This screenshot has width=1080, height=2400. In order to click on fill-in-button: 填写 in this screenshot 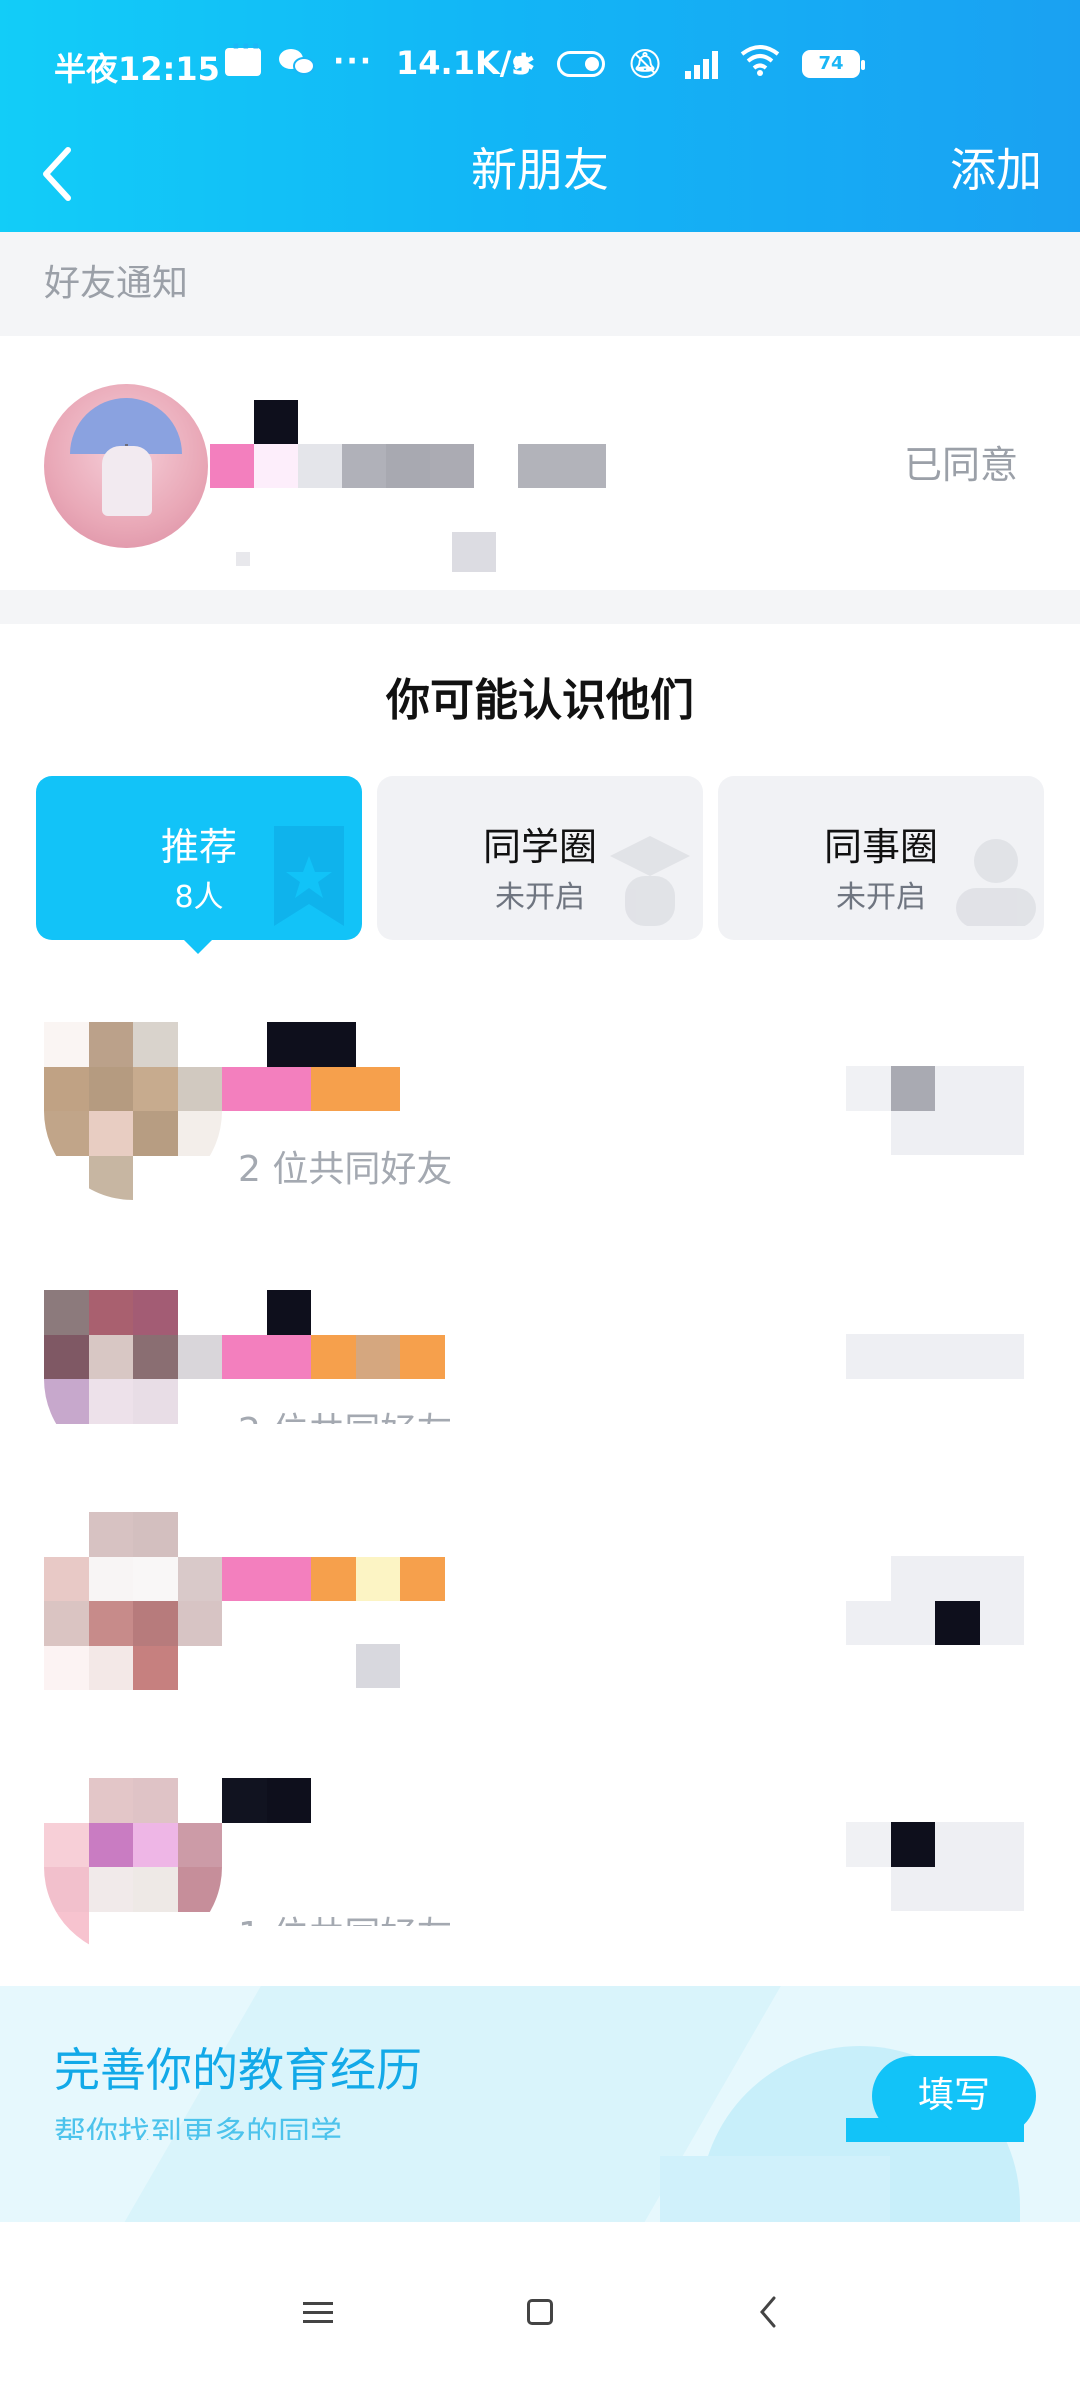, I will do `click(954, 2096)`.